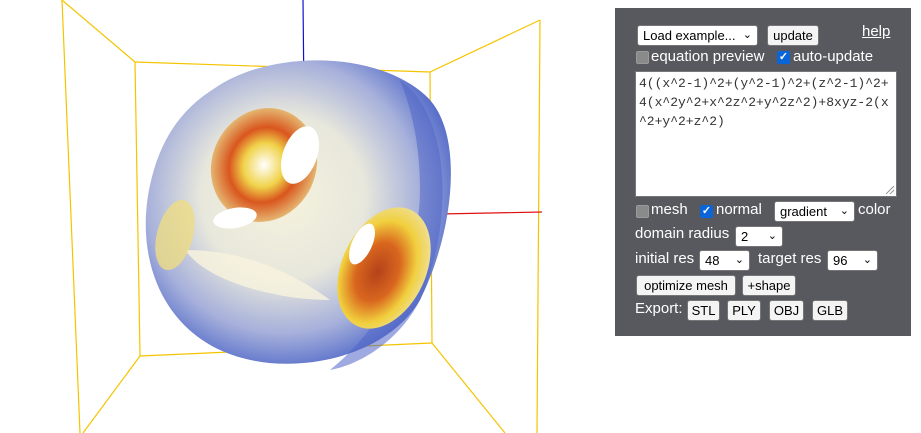  Describe the element at coordinates (686, 285) in the screenshot. I see `optimize-mesh-button: optimize mesh` at that location.